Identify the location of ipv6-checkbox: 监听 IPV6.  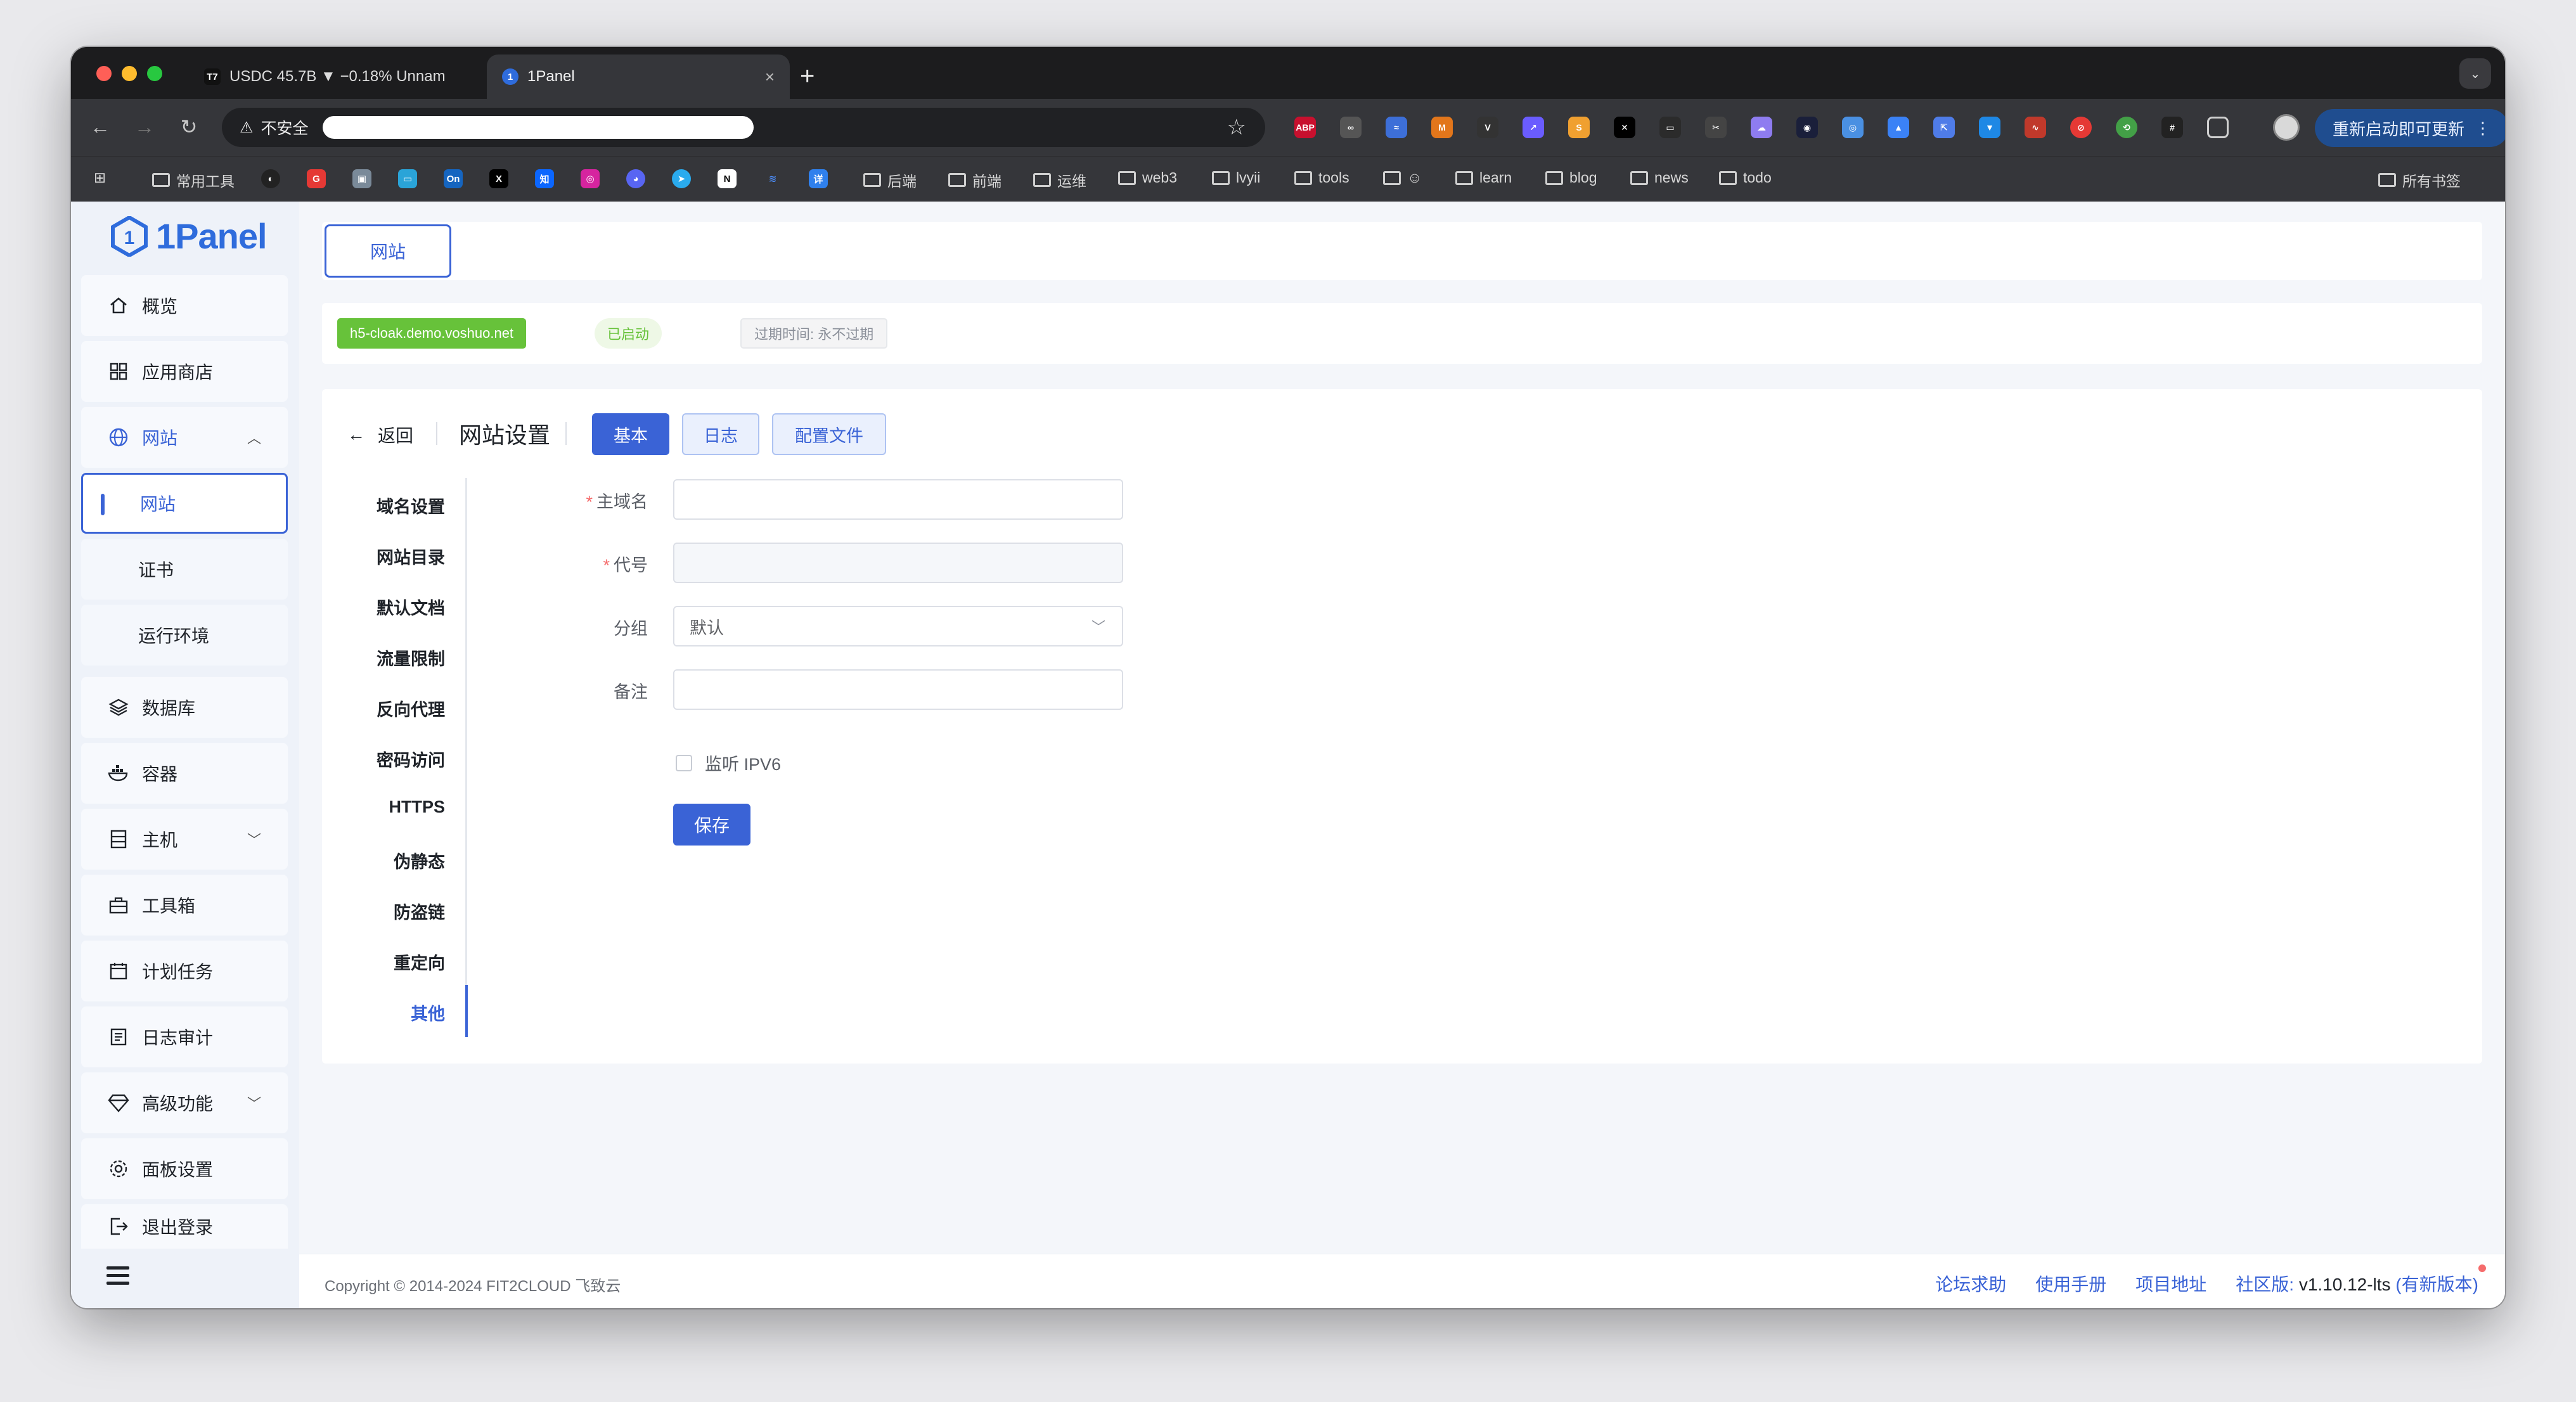
(728, 762).